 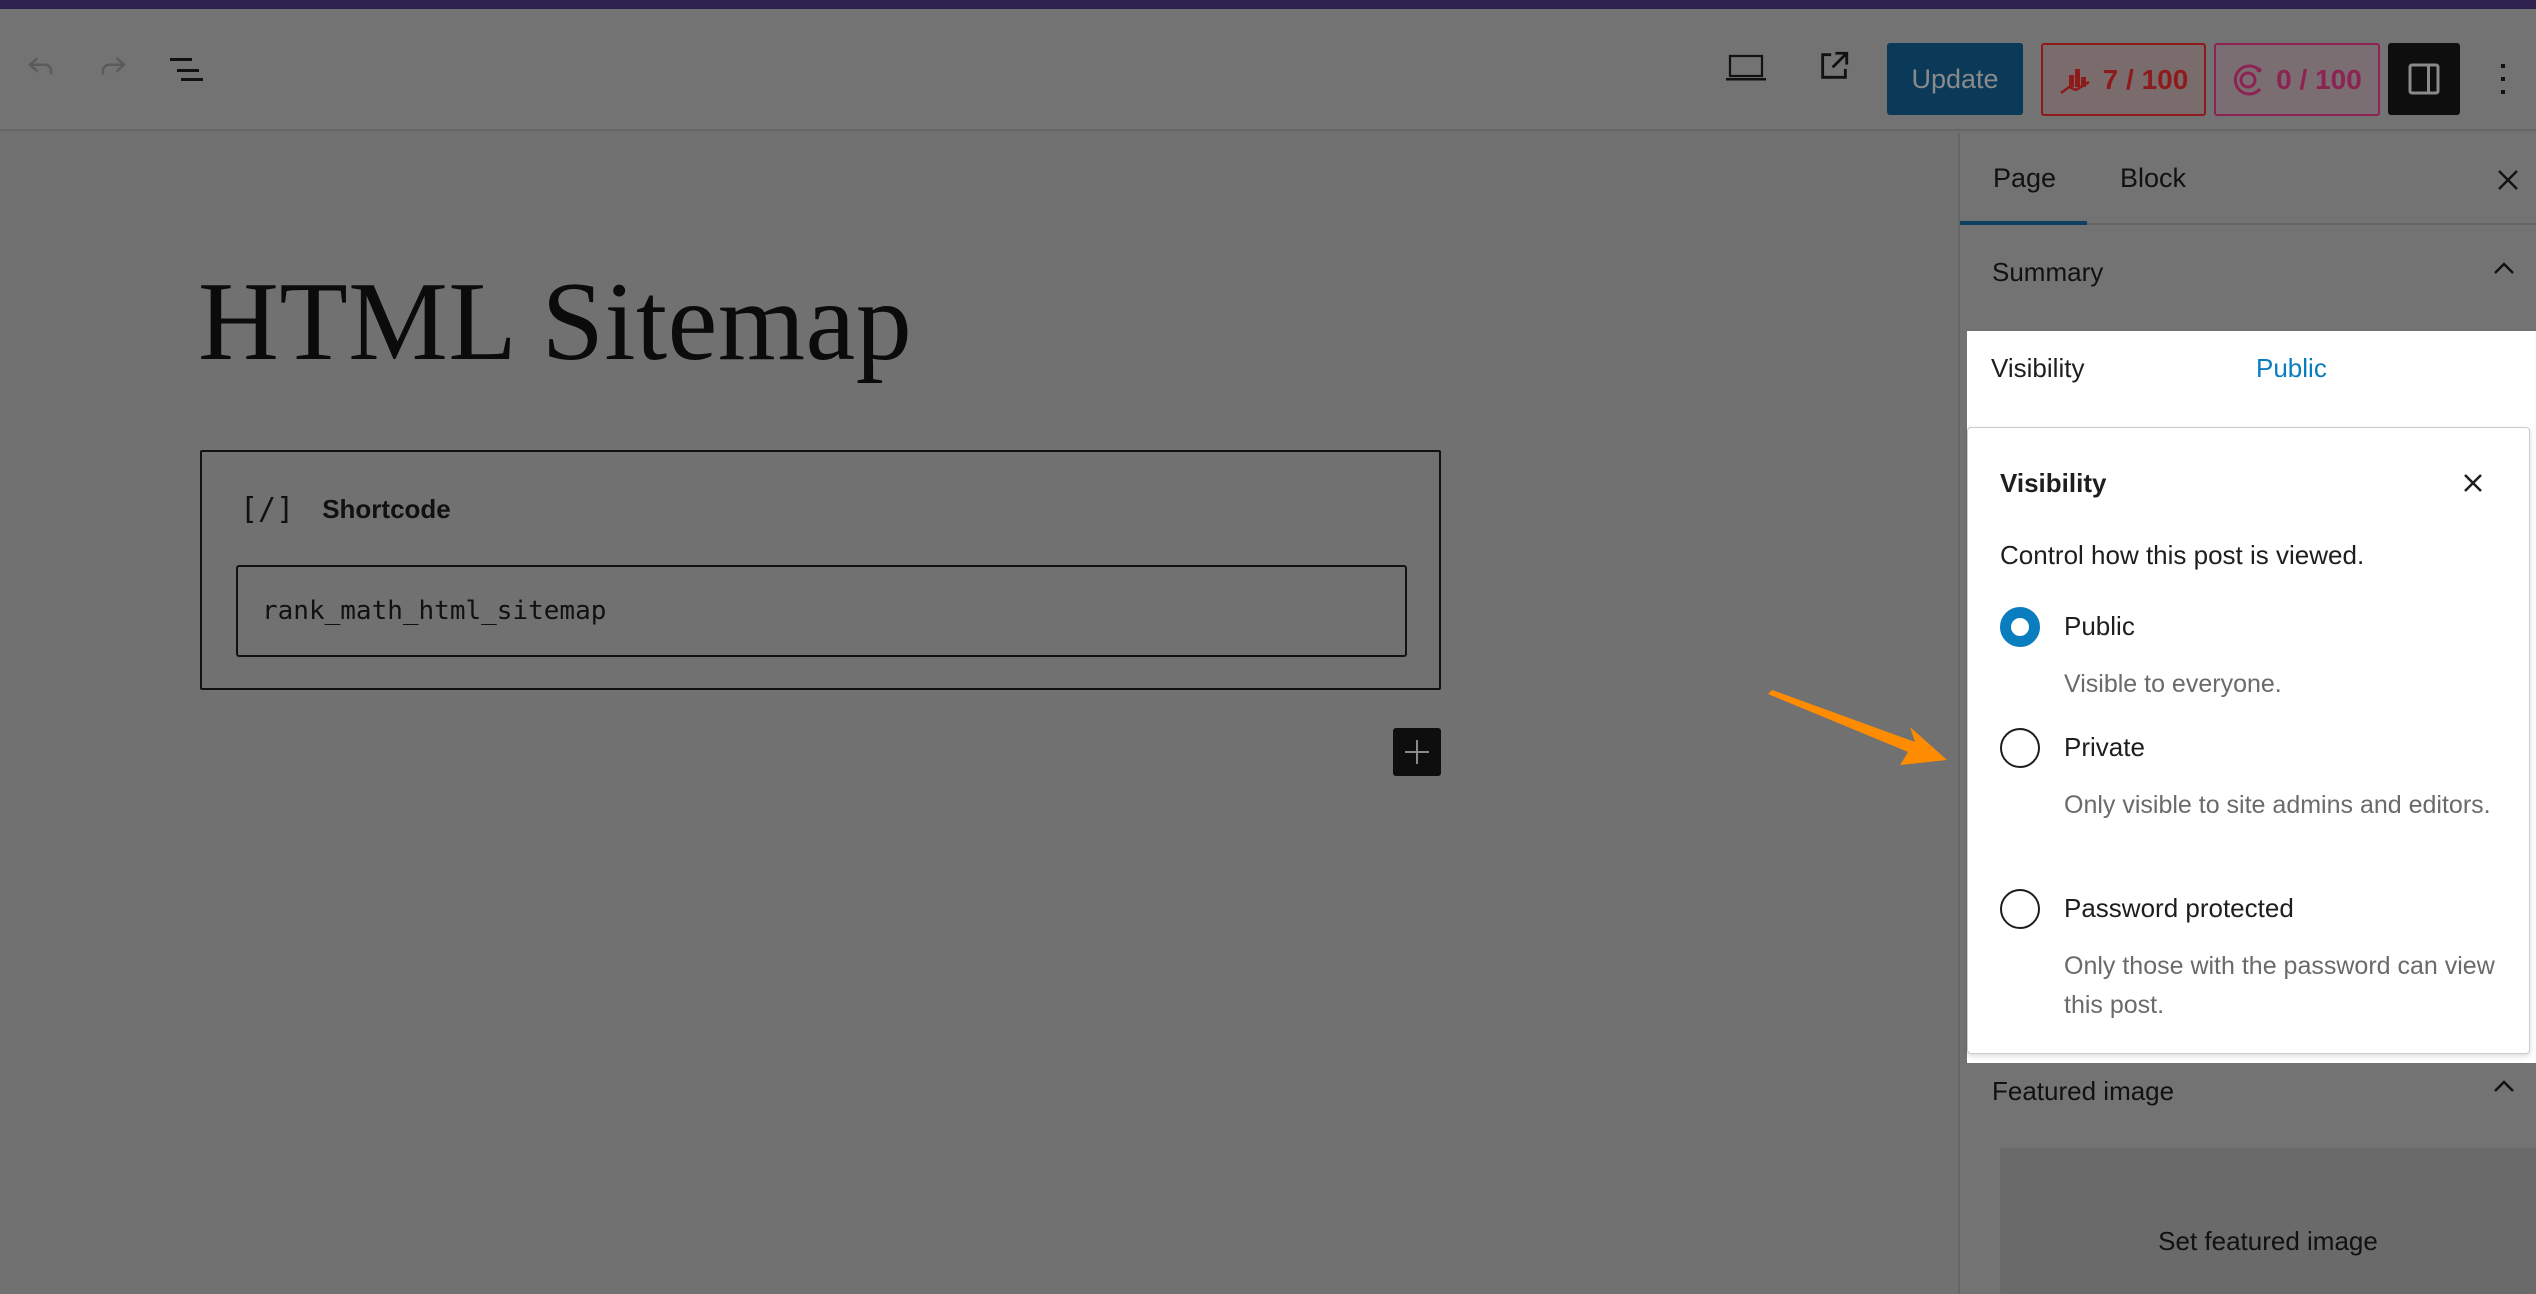 I want to click on settings-sidebar-toggle, so click(x=2424, y=79).